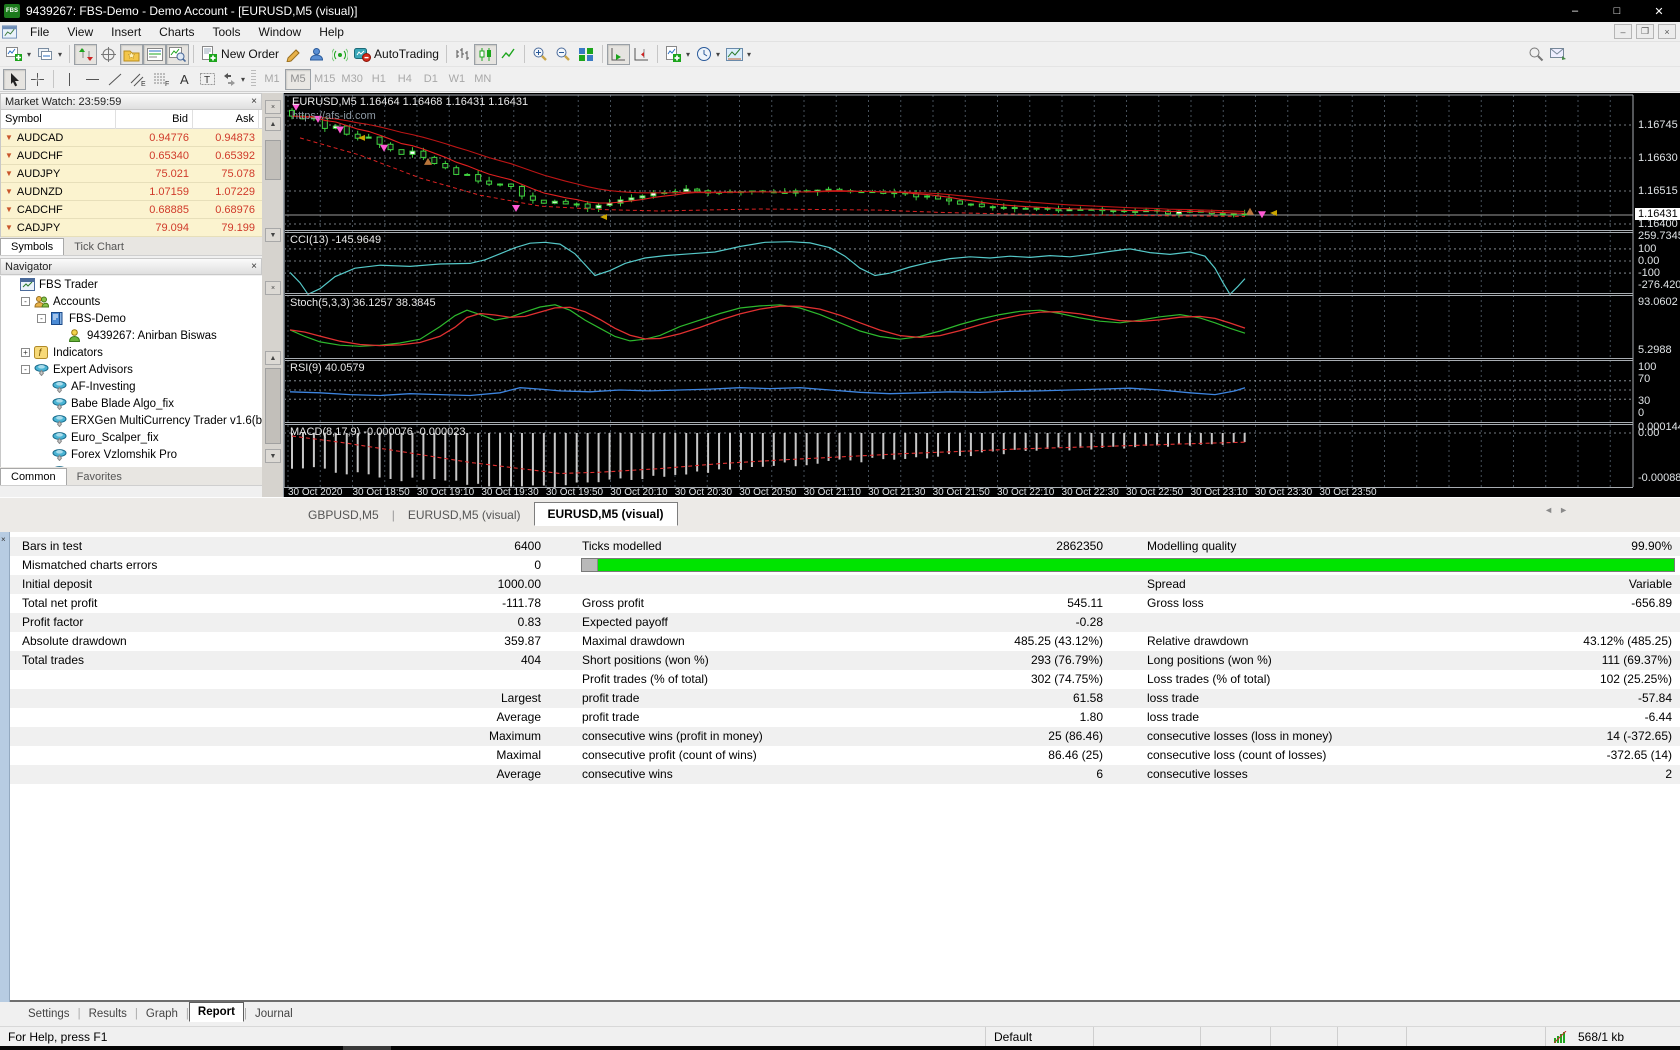 This screenshot has height=1050, width=1680. Describe the element at coordinates (86, 54) in the screenshot. I see `market-watch-icon` at that location.